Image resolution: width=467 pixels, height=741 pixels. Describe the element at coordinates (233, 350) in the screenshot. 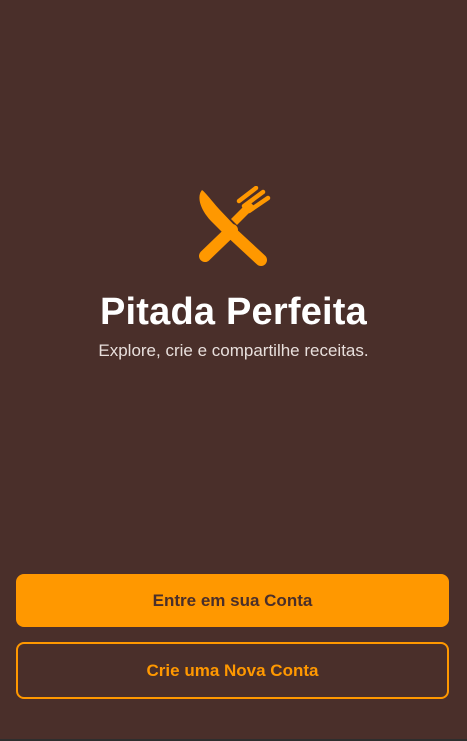

I see `app-subtitle: Explore, crie e compartilhe receitas.` at that location.